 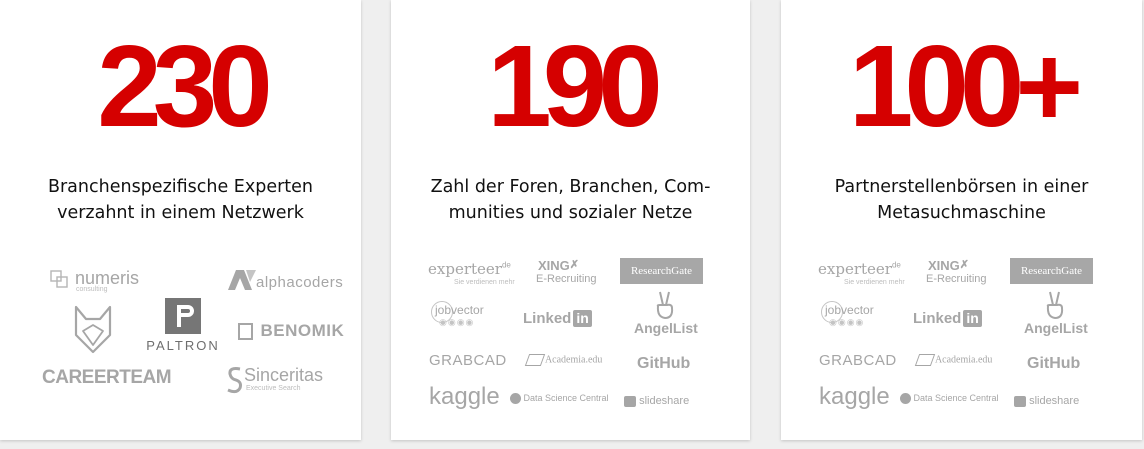 I want to click on alphacoders-logo: alphacoders, so click(x=284, y=279).